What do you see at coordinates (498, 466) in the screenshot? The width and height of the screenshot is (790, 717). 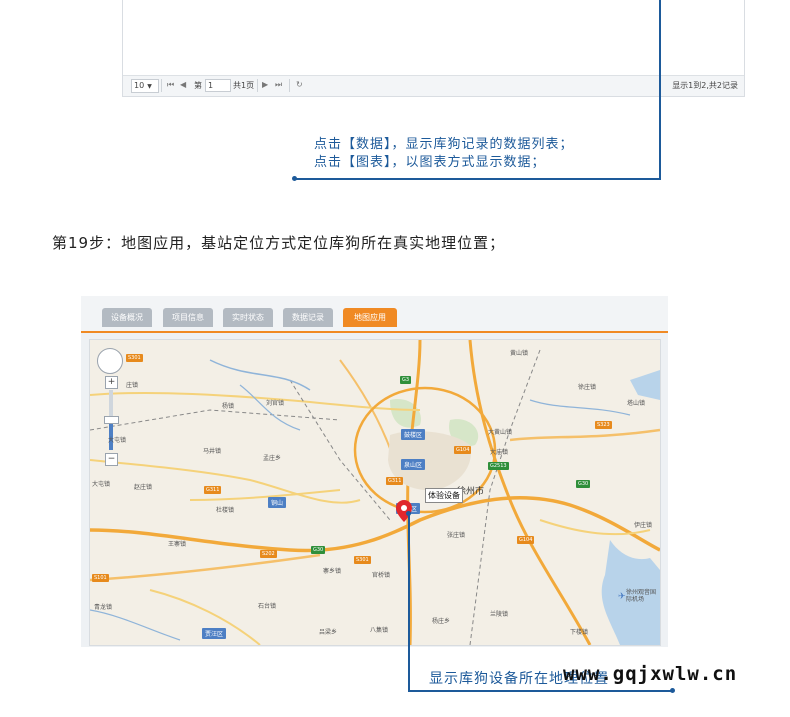 I see `road-shield: G2513` at bounding box center [498, 466].